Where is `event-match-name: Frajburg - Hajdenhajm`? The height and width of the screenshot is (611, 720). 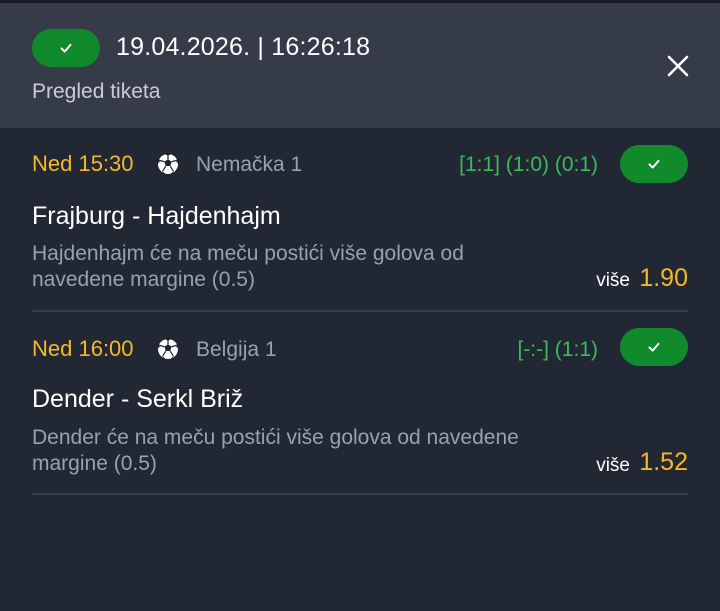
event-match-name: Frajburg - Hajdenhajm is located at coordinates (156, 216).